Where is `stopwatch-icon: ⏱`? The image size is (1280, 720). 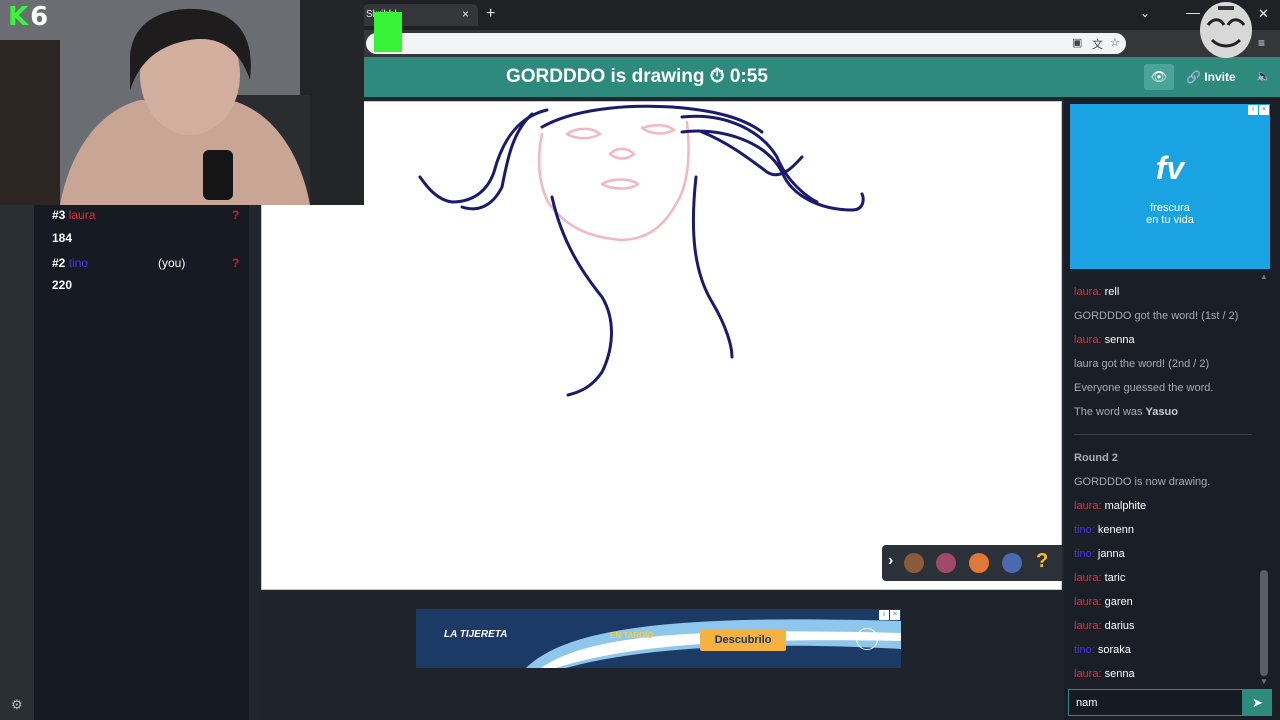 stopwatch-icon: ⏱ is located at coordinates (717, 76).